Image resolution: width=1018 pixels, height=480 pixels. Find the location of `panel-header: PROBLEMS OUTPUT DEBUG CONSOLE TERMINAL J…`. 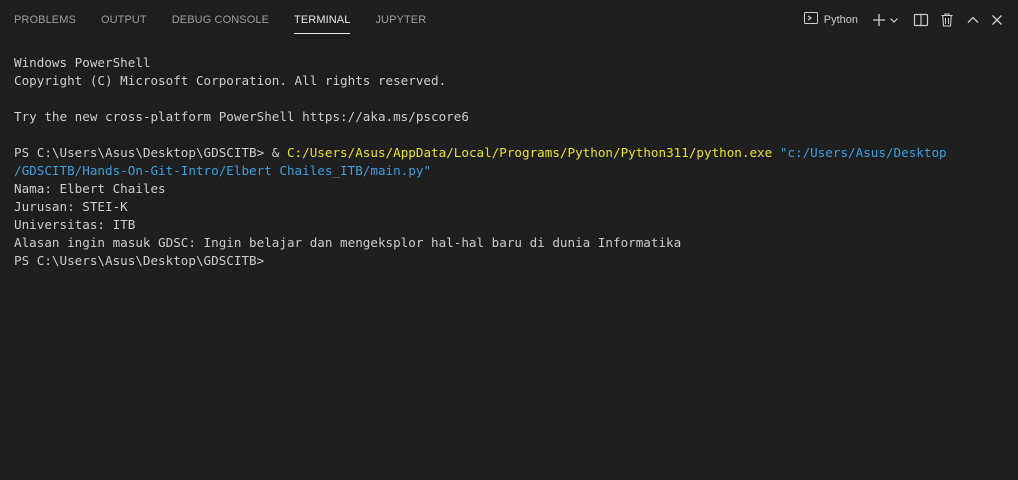

panel-header: PROBLEMS OUTPUT DEBUG CONSOLE TERMINAL J… is located at coordinates (509, 20).